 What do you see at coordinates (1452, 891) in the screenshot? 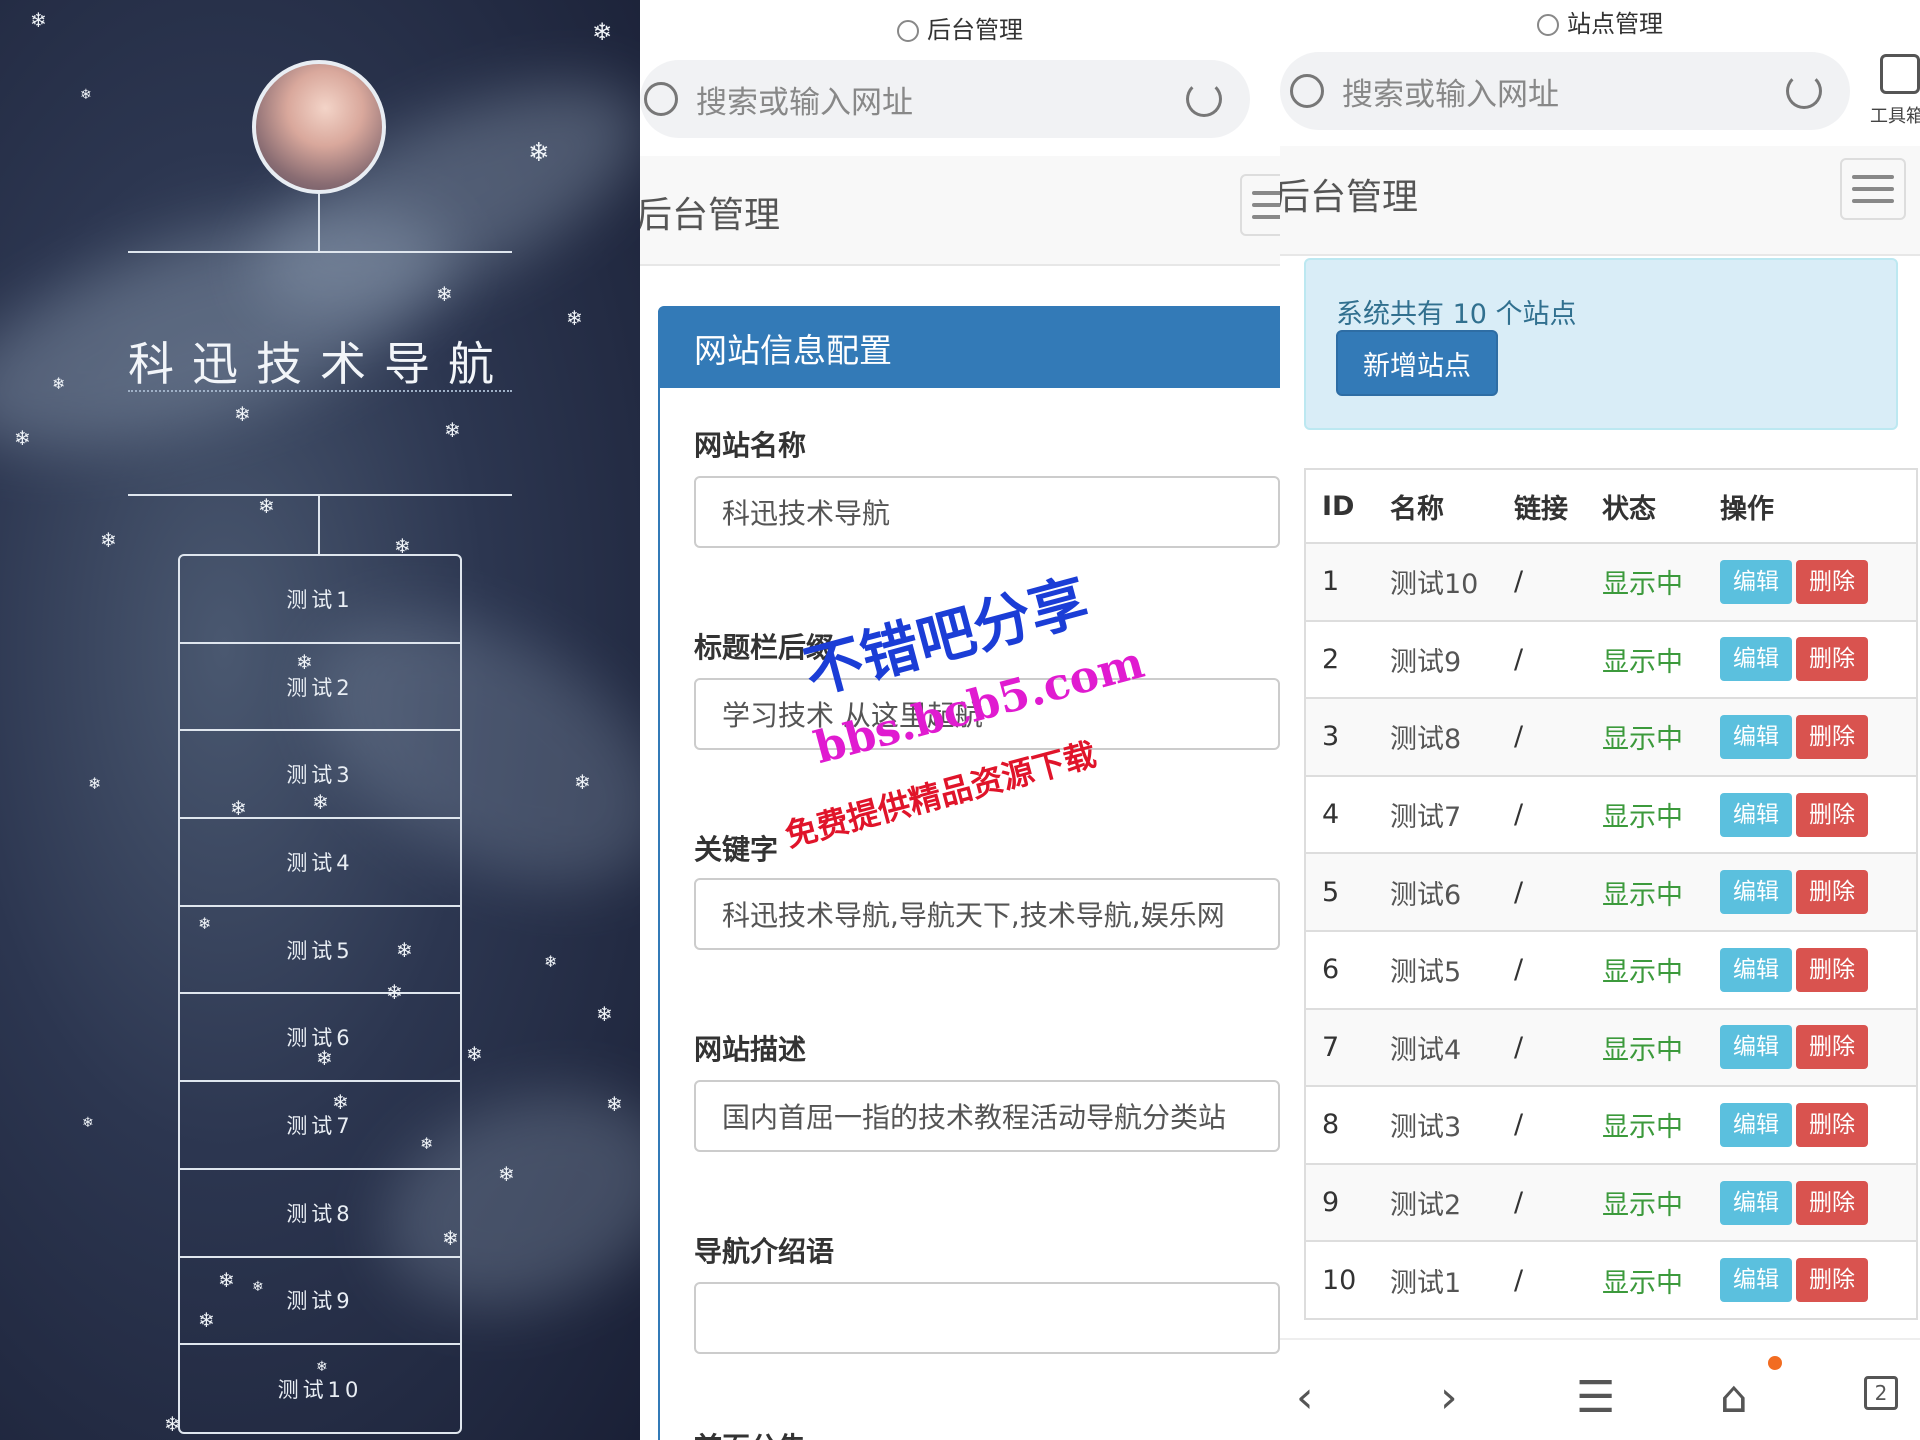
I see `row-name: 测试6` at bounding box center [1452, 891].